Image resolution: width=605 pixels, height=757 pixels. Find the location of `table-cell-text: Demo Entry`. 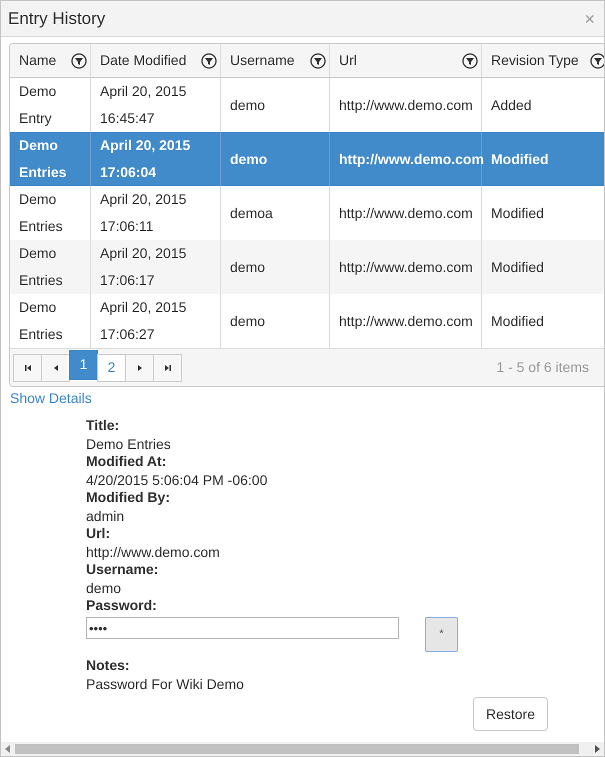

table-cell-text: Demo Entry is located at coordinates (38, 105).